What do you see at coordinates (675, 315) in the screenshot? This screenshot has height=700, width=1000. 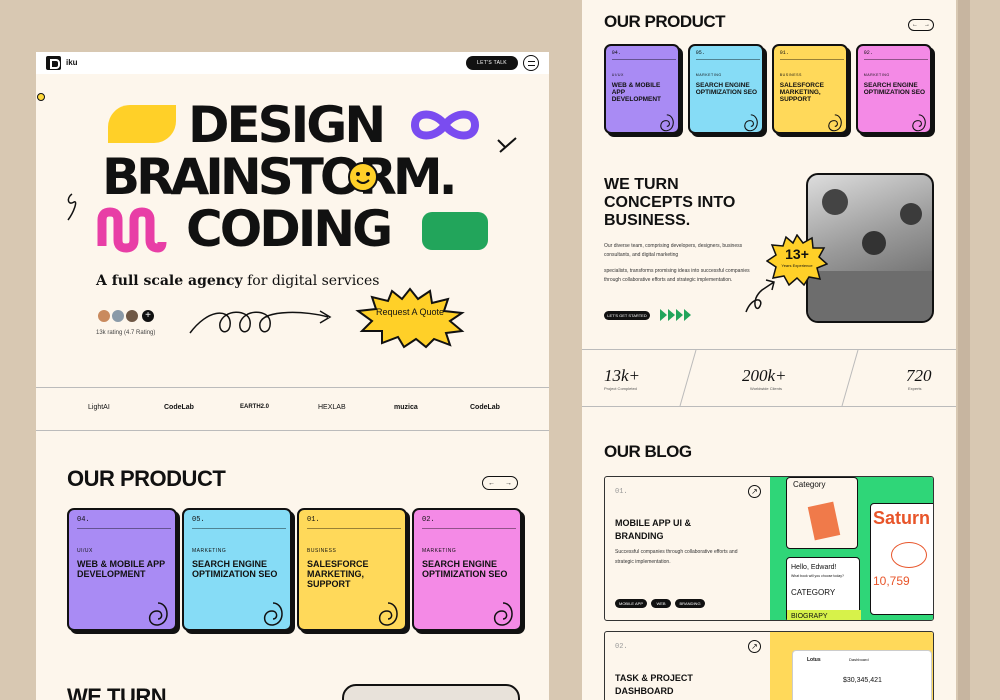 I see `play-arrows-icon` at bounding box center [675, 315].